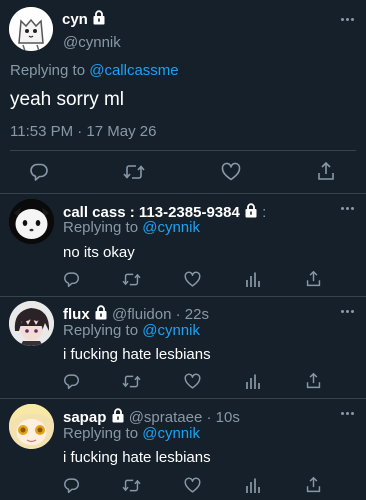 The height and width of the screenshot is (500, 366). Describe the element at coordinates (166, 417) in the screenshot. I see `handle: @sprataee` at that location.